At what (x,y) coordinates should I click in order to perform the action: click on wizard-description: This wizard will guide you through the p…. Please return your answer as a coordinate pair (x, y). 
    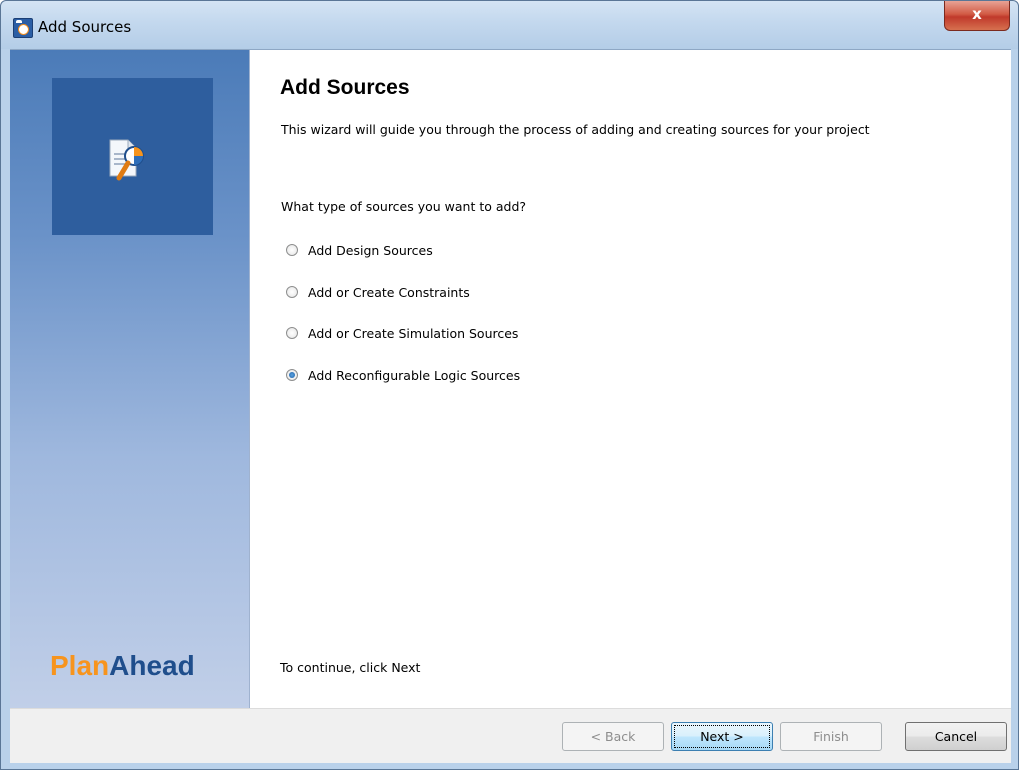
    Looking at the image, I should click on (575, 129).